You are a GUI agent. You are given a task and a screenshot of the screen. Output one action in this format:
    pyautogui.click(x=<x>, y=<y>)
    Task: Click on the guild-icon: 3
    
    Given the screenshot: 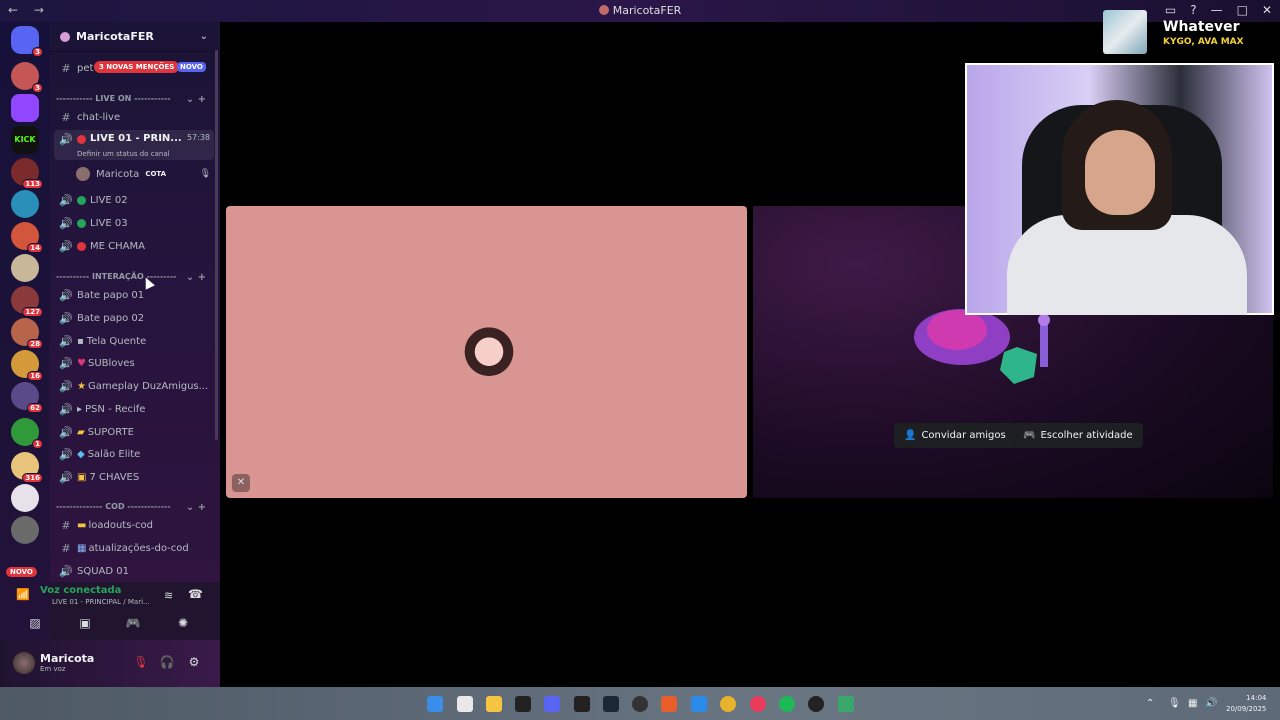 What is the action you would take?
    pyautogui.click(x=27, y=77)
    